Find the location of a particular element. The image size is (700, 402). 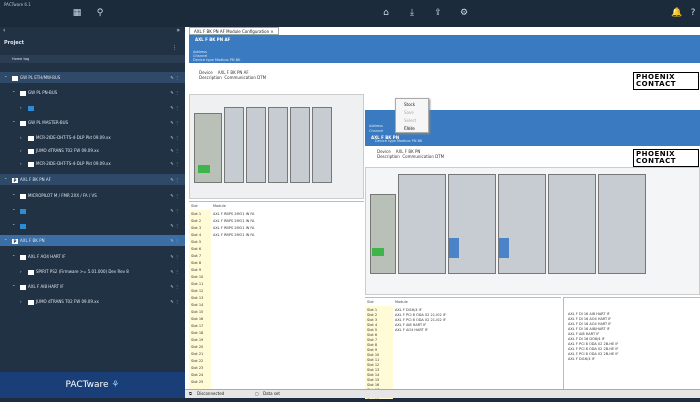

sidebar-tree-item: ⌃ MICROPILOT M / FMR 2XX / FA / VS ✎ ⋮ is located at coordinates (92, 195).